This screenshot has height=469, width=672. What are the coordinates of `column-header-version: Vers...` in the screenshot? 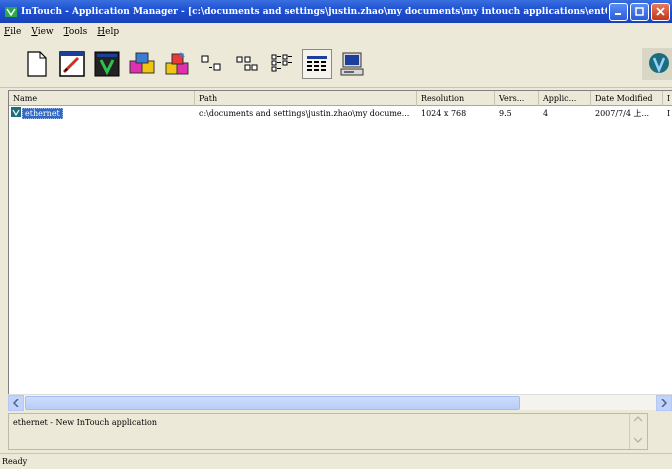 It's located at (517, 98).